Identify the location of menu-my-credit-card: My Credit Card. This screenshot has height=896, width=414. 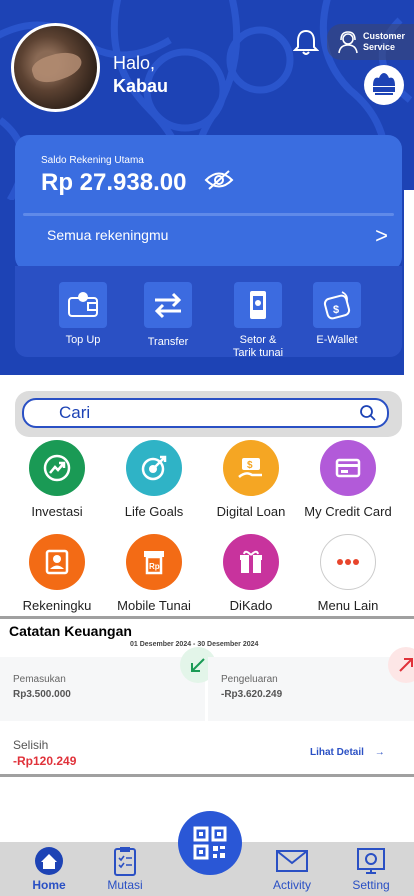
(348, 479).